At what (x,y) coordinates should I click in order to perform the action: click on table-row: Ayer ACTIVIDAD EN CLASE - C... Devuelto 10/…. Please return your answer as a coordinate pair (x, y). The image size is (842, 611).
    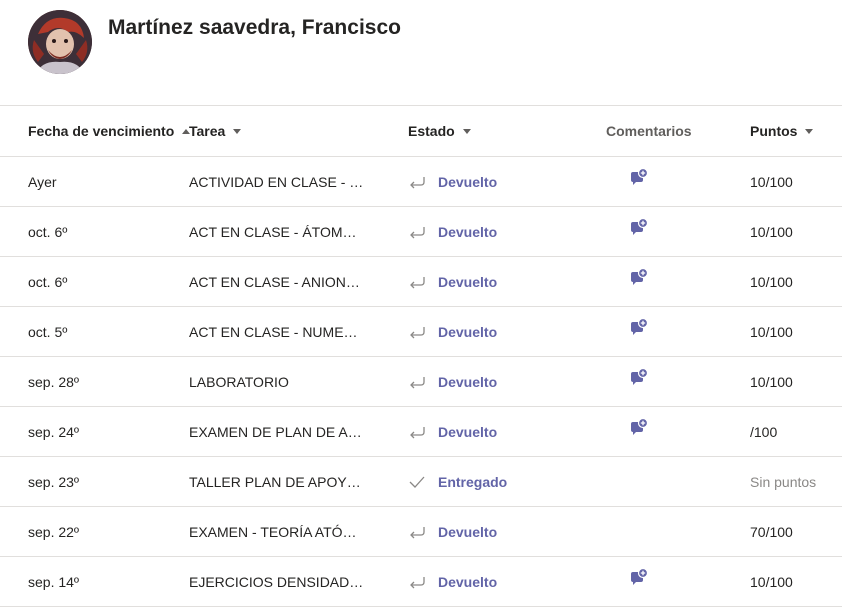
    Looking at the image, I should click on (421, 181).